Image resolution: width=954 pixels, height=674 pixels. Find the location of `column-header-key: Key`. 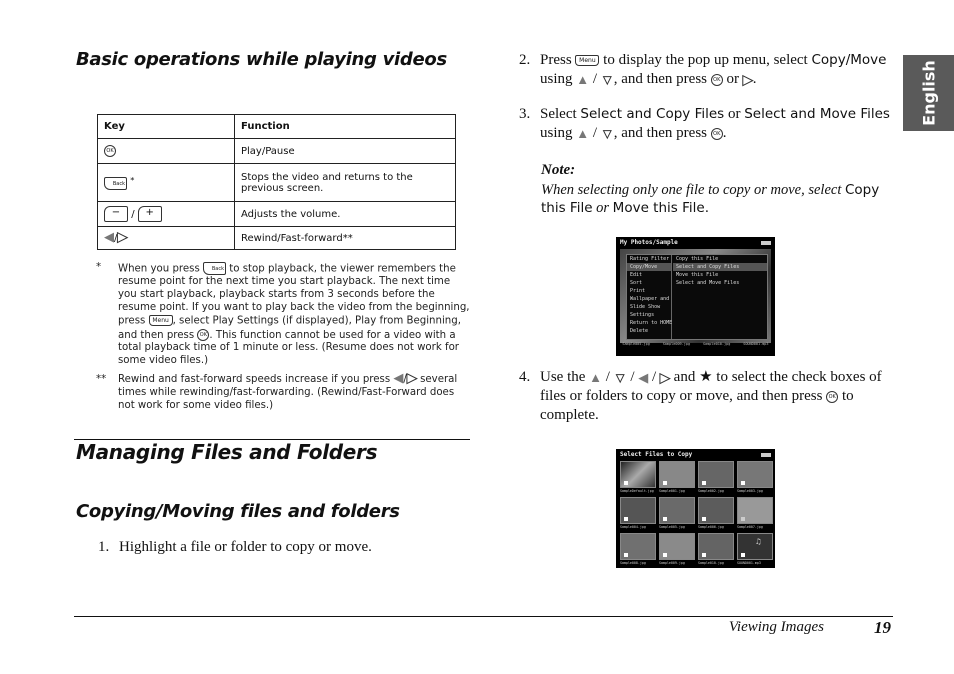

column-header-key: Key is located at coordinates (166, 126).